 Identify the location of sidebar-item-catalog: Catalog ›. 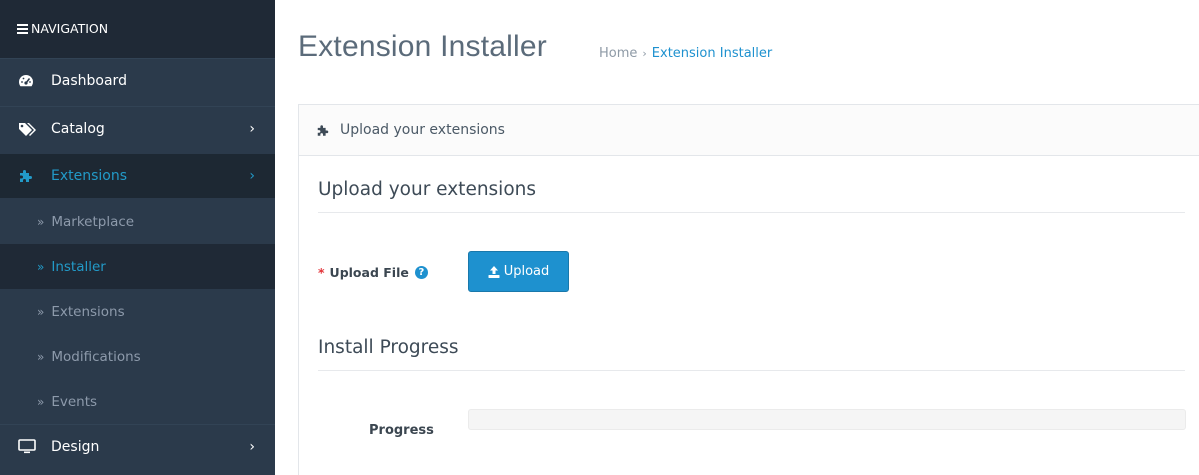
(137, 128).